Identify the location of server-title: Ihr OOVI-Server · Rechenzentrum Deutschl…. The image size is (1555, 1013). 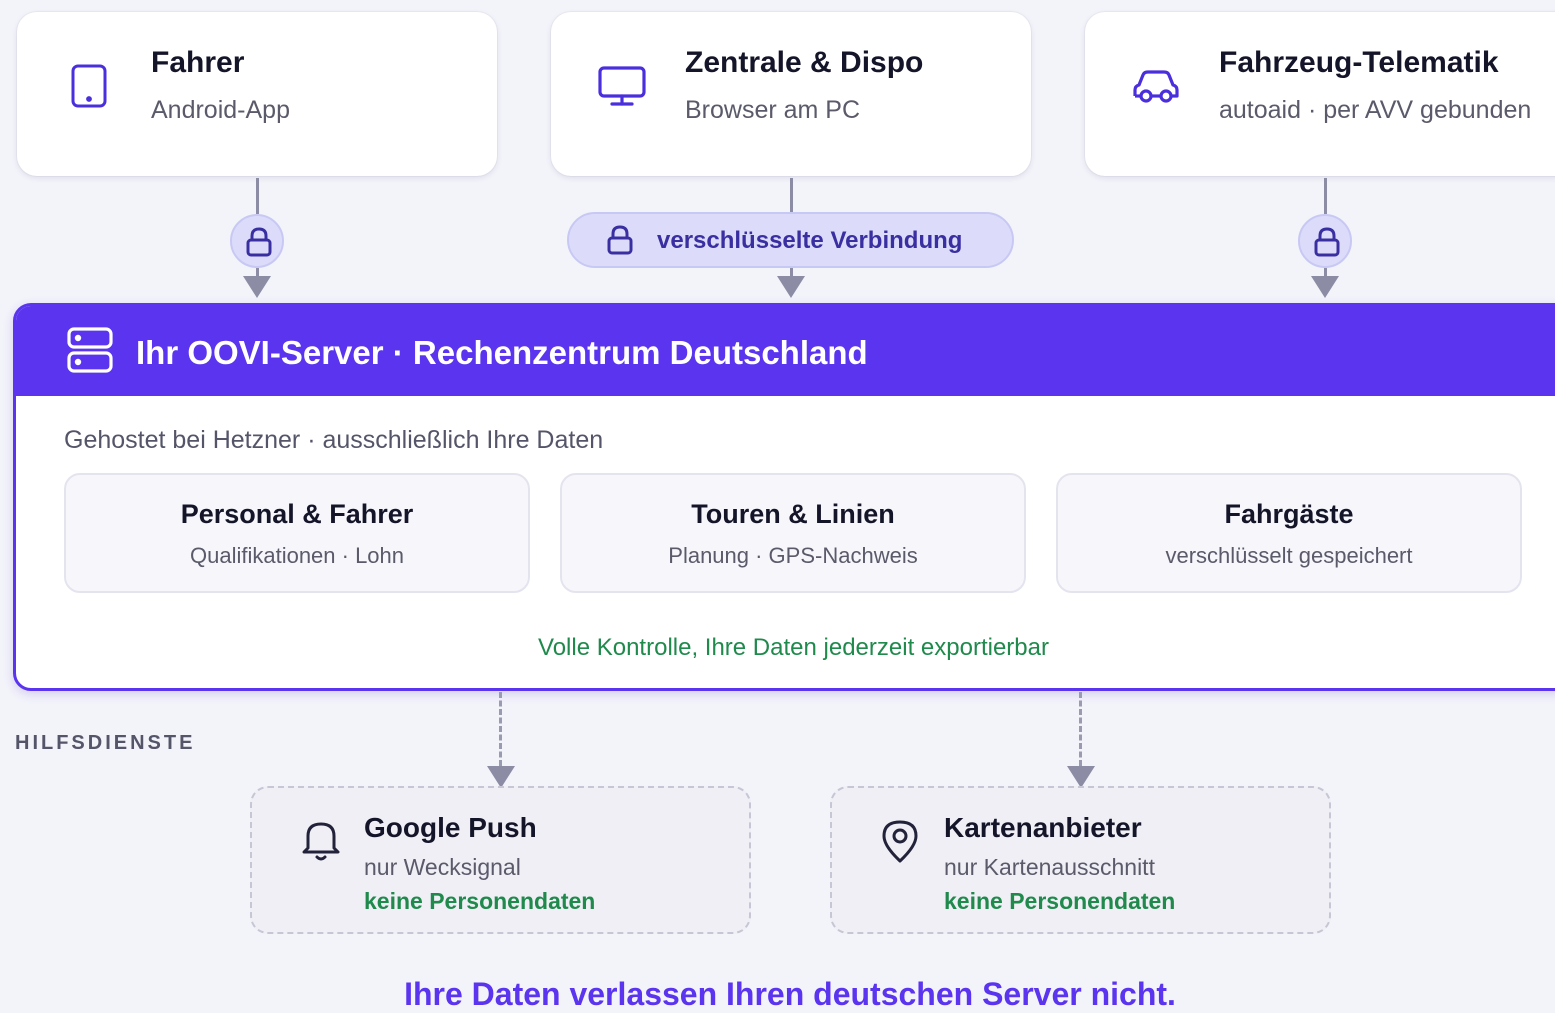
(502, 352).